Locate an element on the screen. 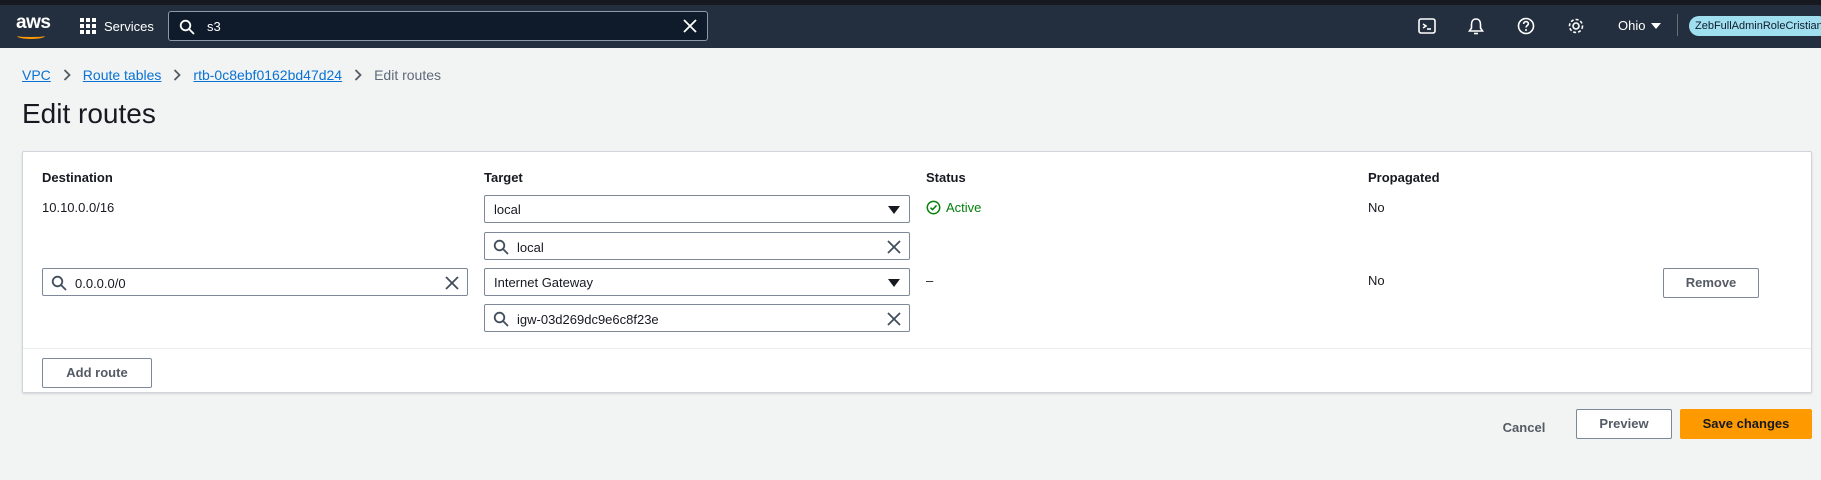 This screenshot has width=1821, height=480. check-circle-icon is located at coordinates (933, 207).